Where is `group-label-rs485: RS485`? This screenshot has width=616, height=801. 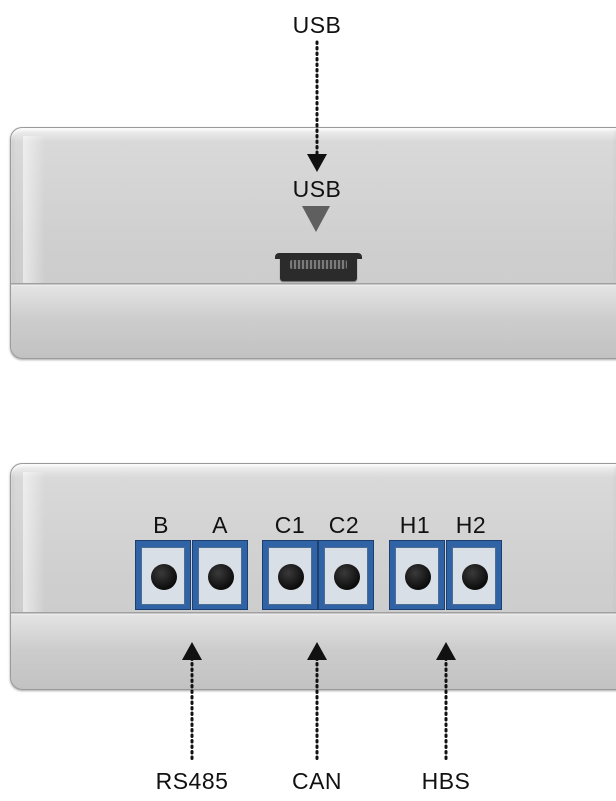 group-label-rs485: RS485 is located at coordinates (192, 781).